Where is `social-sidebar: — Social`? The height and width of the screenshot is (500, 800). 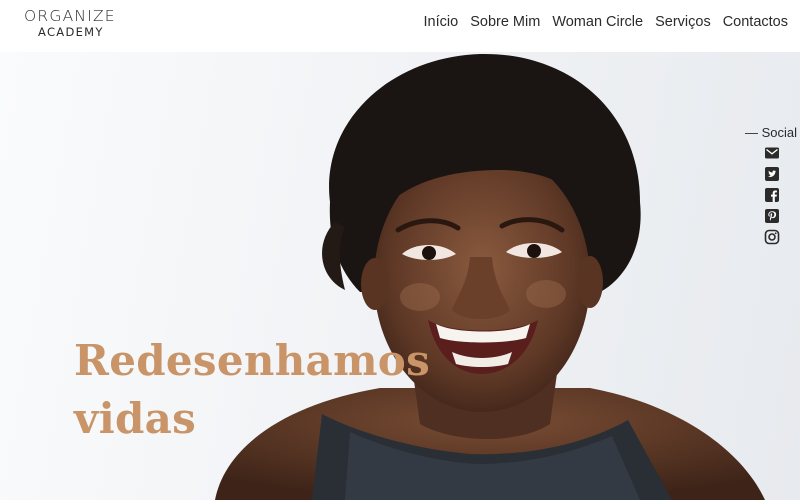
social-sidebar: — Social is located at coordinates (762, 185).